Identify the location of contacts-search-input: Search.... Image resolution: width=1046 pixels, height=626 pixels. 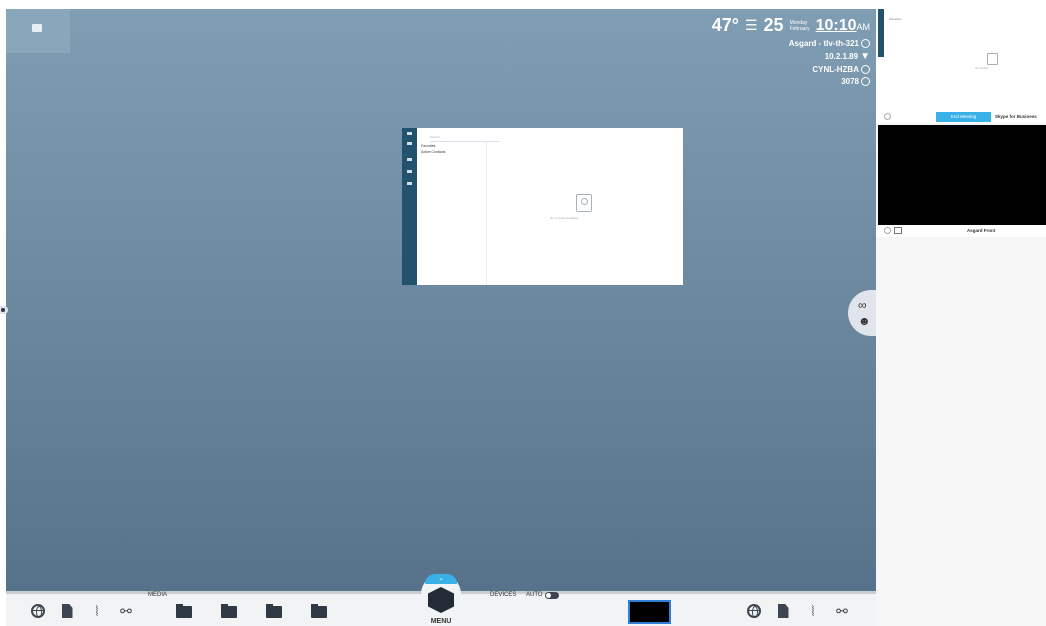
(465, 138).